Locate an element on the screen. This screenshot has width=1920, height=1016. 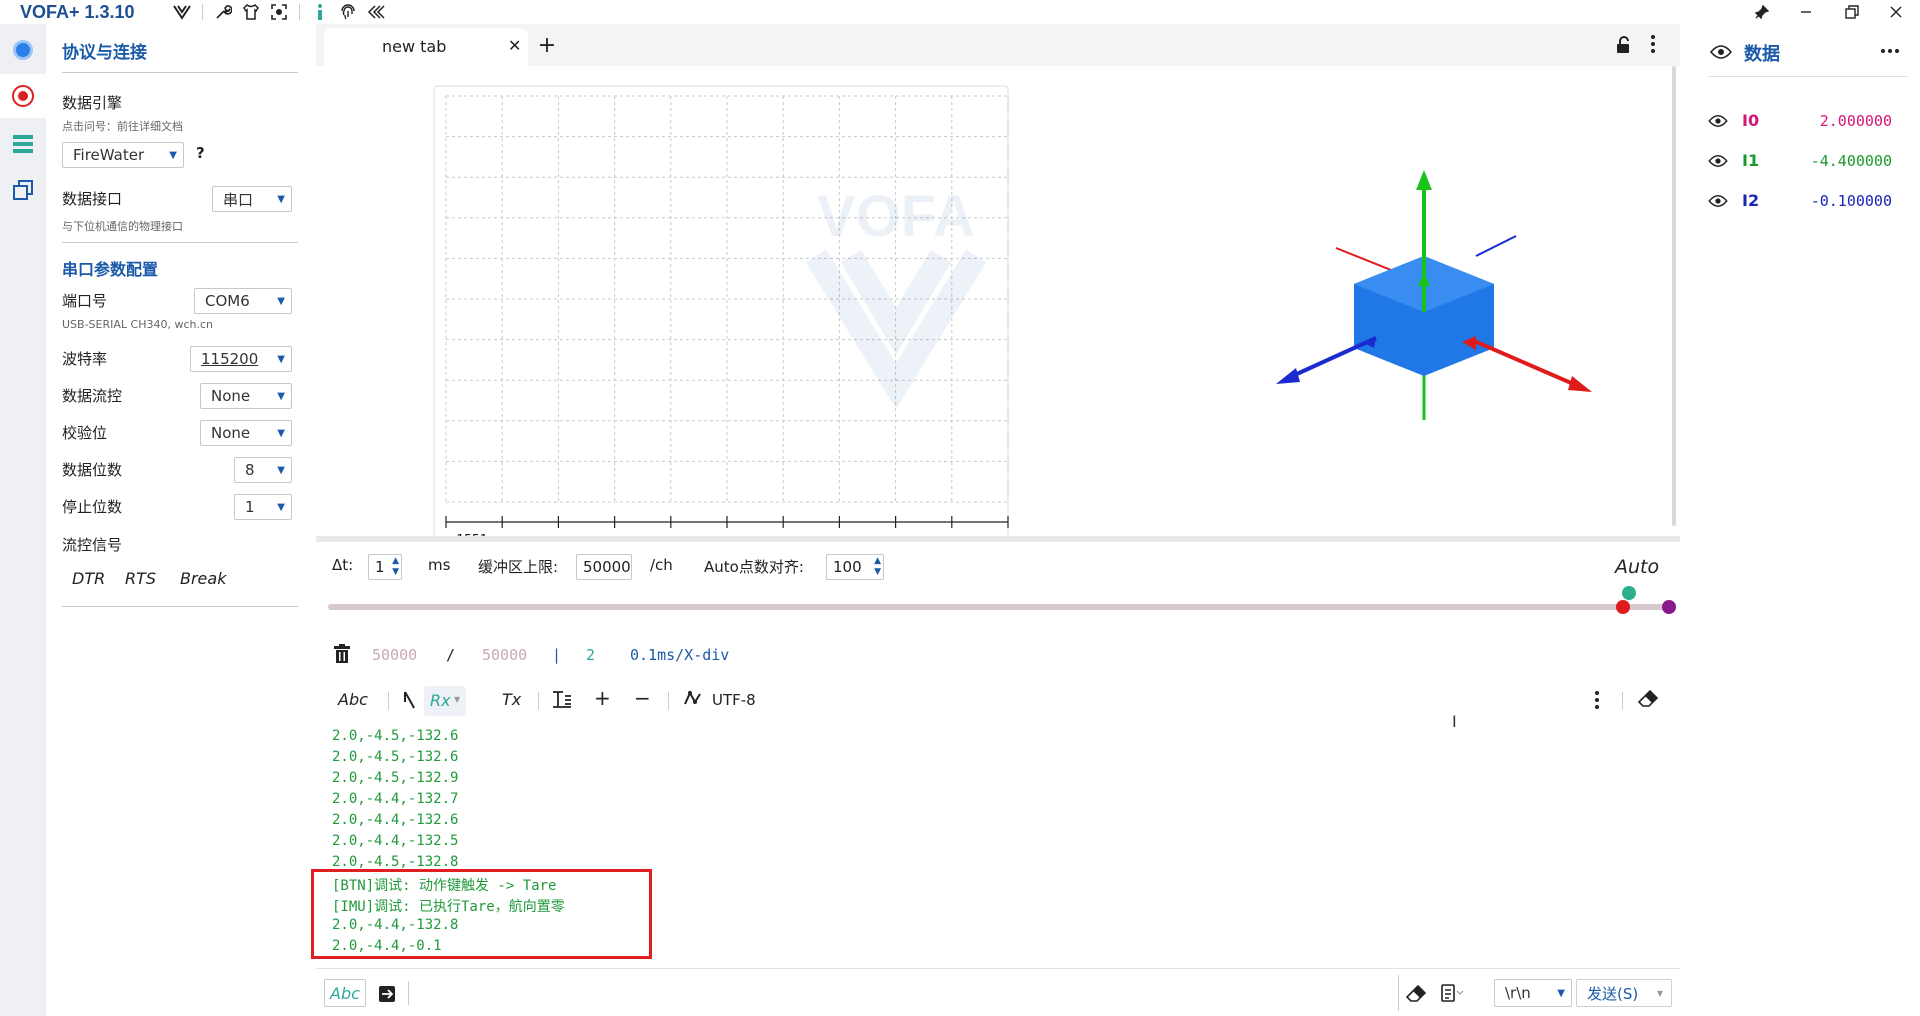
info-icon is located at coordinates (320, 12).